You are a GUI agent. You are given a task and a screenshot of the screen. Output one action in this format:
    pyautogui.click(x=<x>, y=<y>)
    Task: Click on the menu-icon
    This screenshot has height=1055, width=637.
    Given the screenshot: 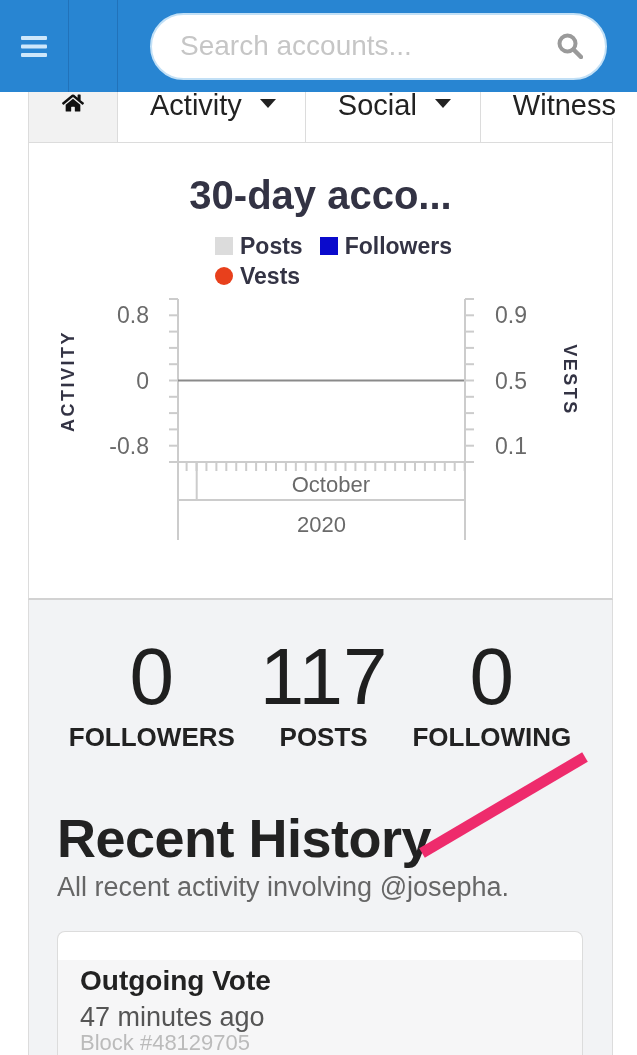 What is the action you would take?
    pyautogui.click(x=34, y=46)
    